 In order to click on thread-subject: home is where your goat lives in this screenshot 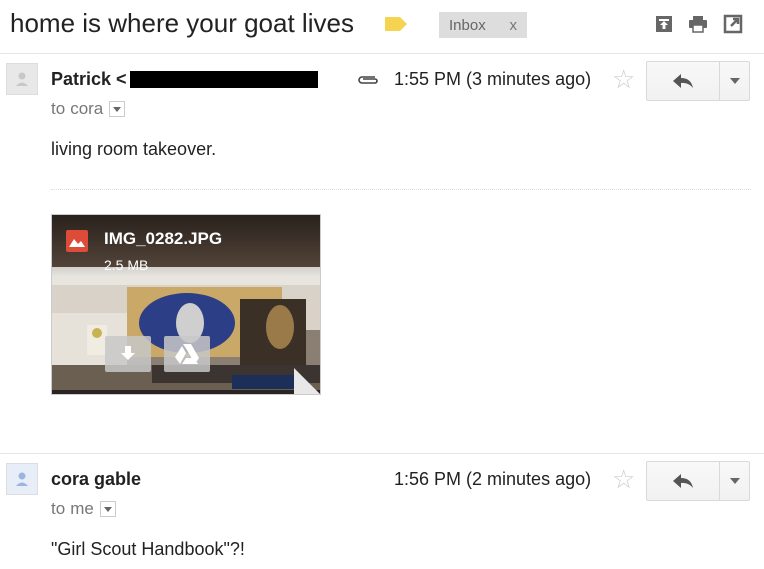, I will do `click(182, 23)`.